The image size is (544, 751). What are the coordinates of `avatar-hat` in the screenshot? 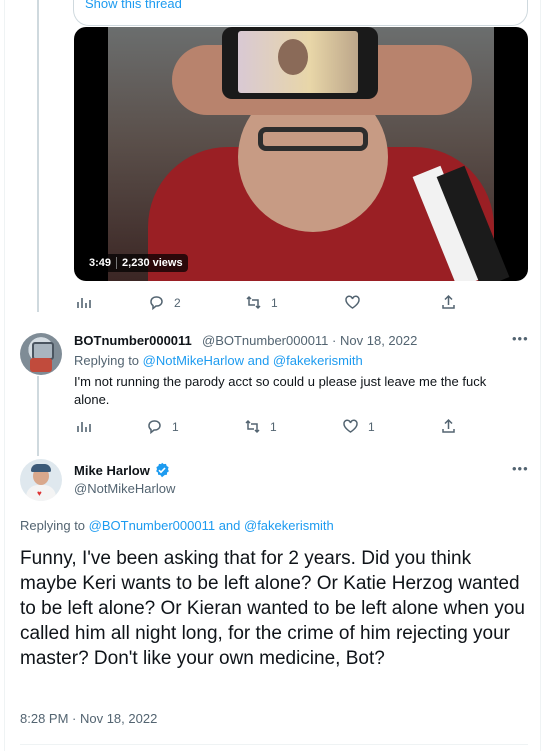 It's located at (41, 468).